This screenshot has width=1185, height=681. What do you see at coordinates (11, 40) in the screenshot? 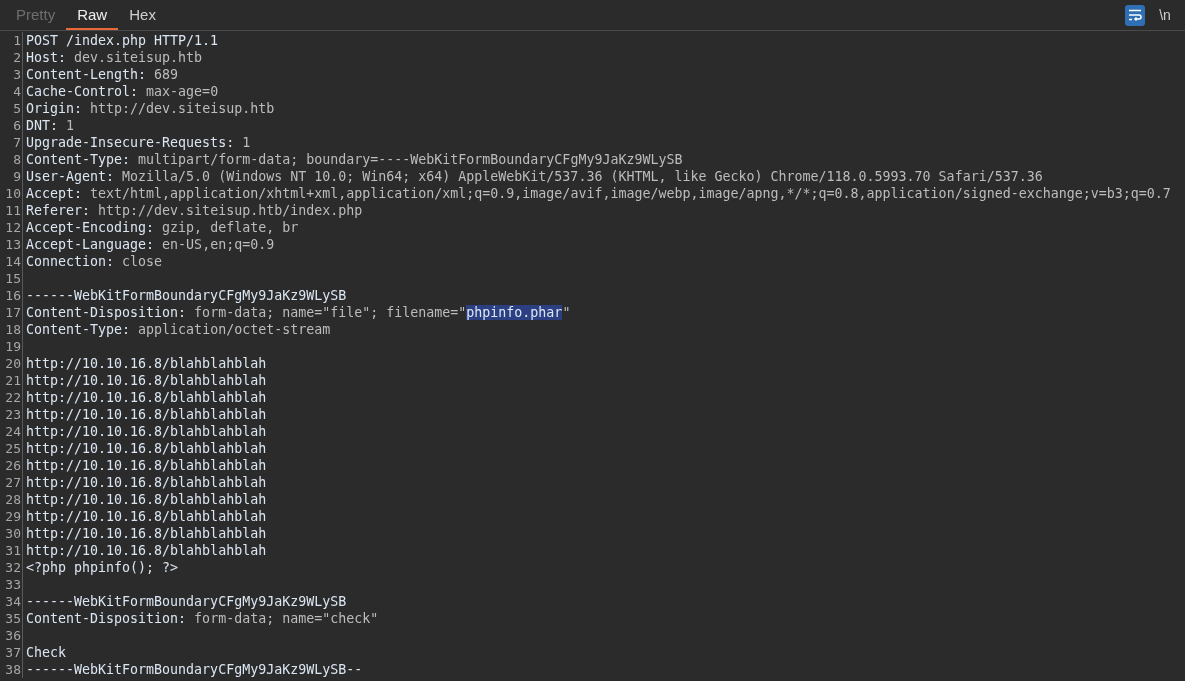
I see `line-number: 1` at bounding box center [11, 40].